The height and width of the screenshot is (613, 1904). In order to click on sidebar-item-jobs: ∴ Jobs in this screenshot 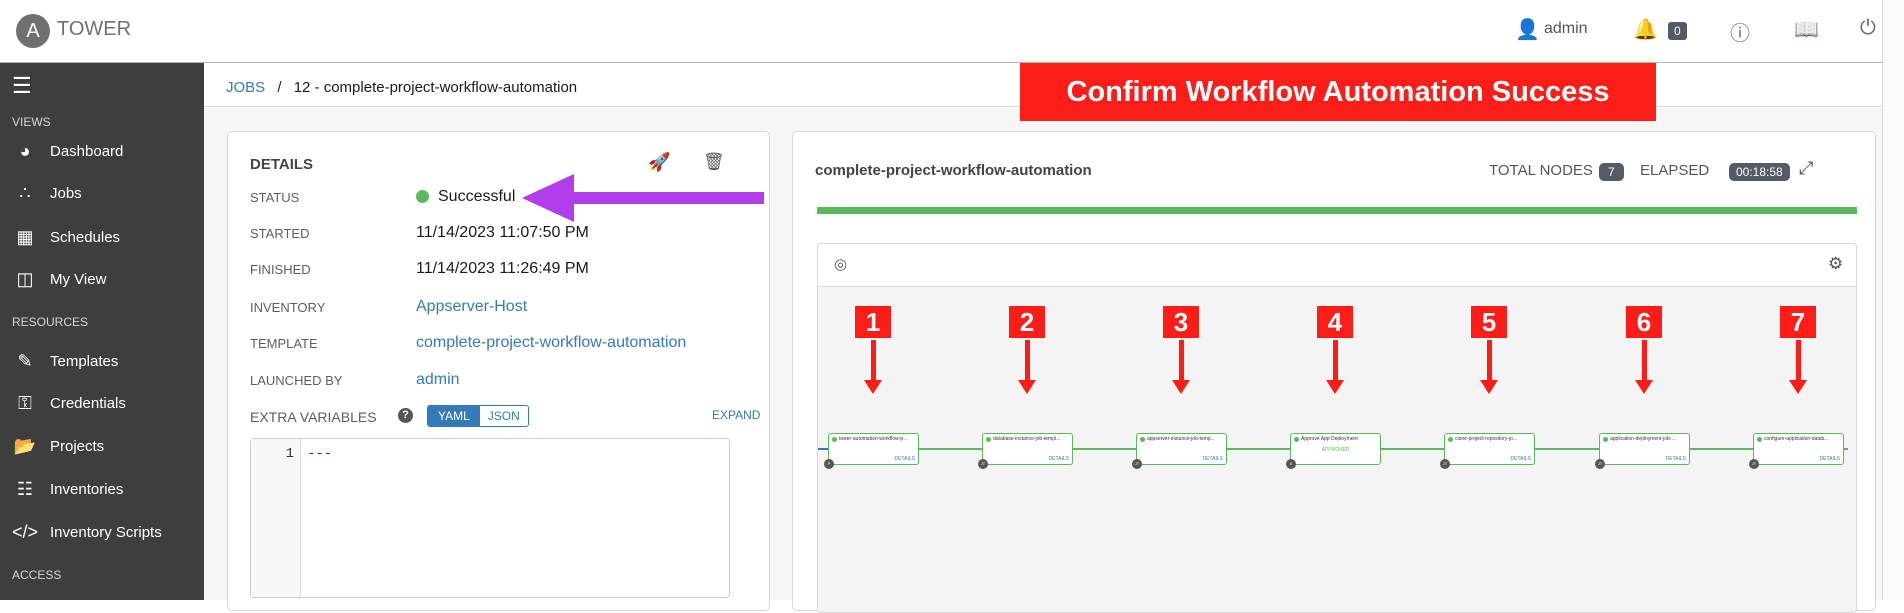, I will do `click(102, 193)`.